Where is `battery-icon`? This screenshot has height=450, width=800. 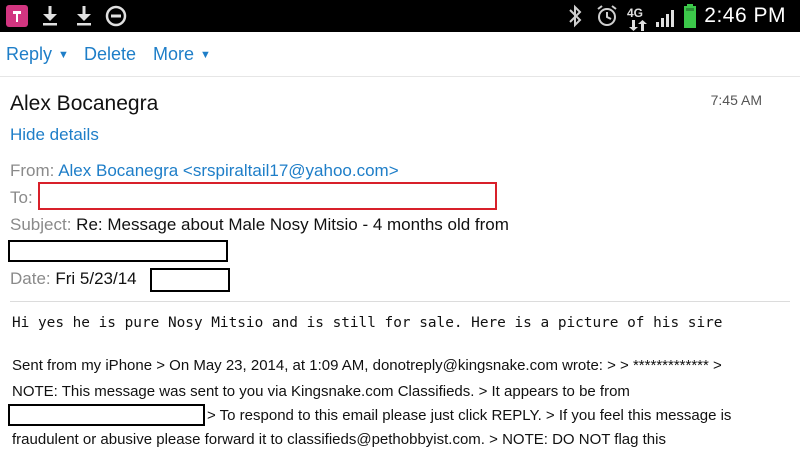 battery-icon is located at coordinates (691, 16).